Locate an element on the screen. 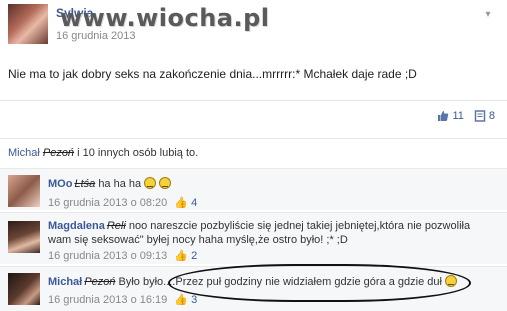  comment-time: 16 grudnia 2013 o 09:13 is located at coordinates (107, 256).